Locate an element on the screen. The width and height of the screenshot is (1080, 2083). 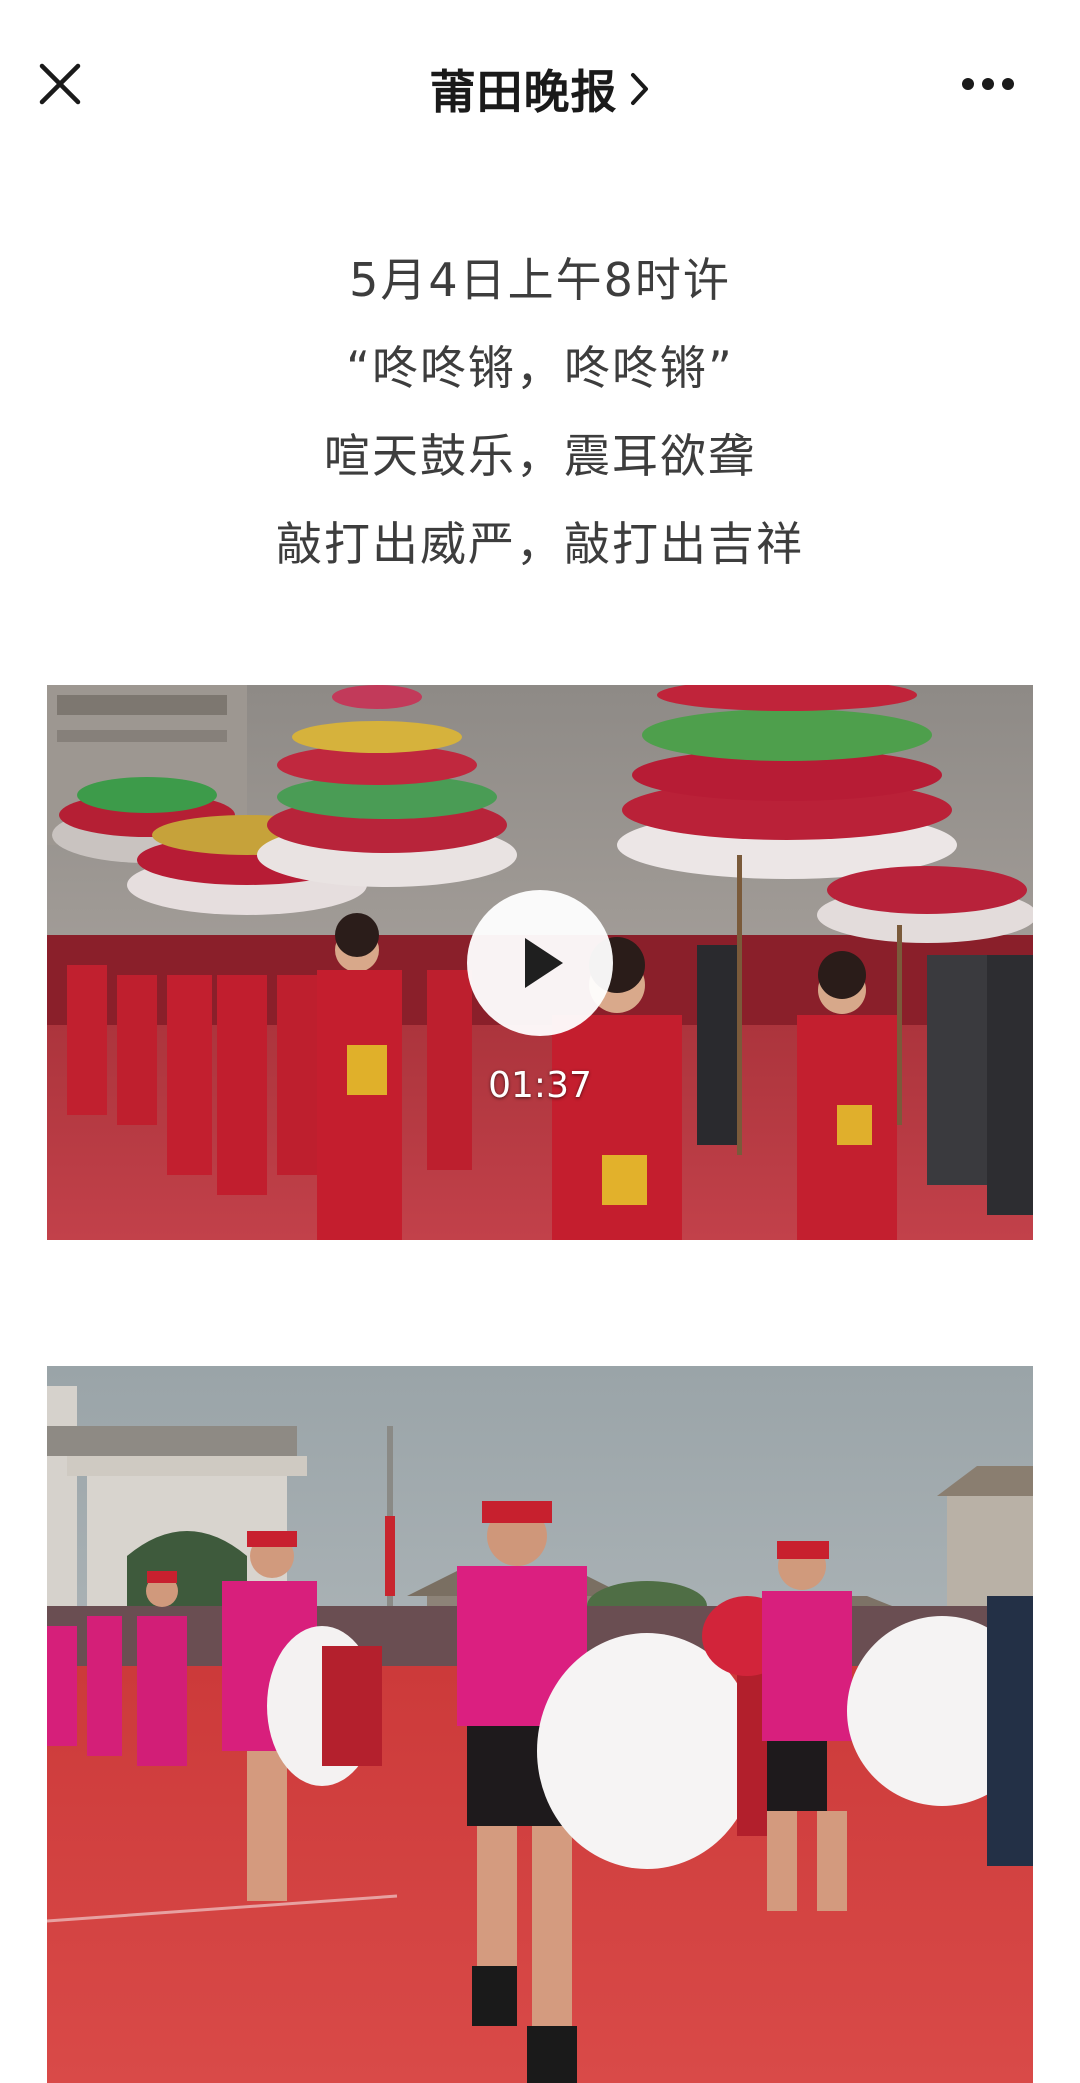
more-dots-icon is located at coordinates (988, 84).